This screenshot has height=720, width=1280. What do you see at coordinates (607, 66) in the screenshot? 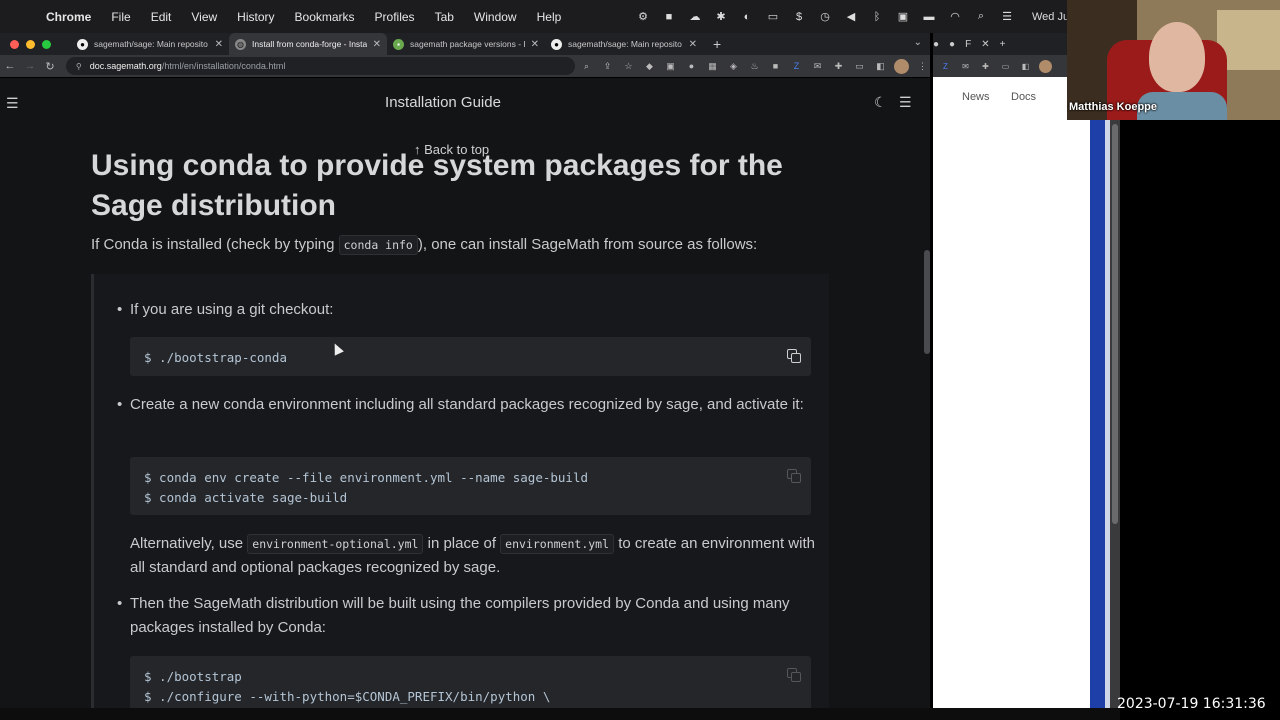
I see `share-icon: ⇪` at bounding box center [607, 66].